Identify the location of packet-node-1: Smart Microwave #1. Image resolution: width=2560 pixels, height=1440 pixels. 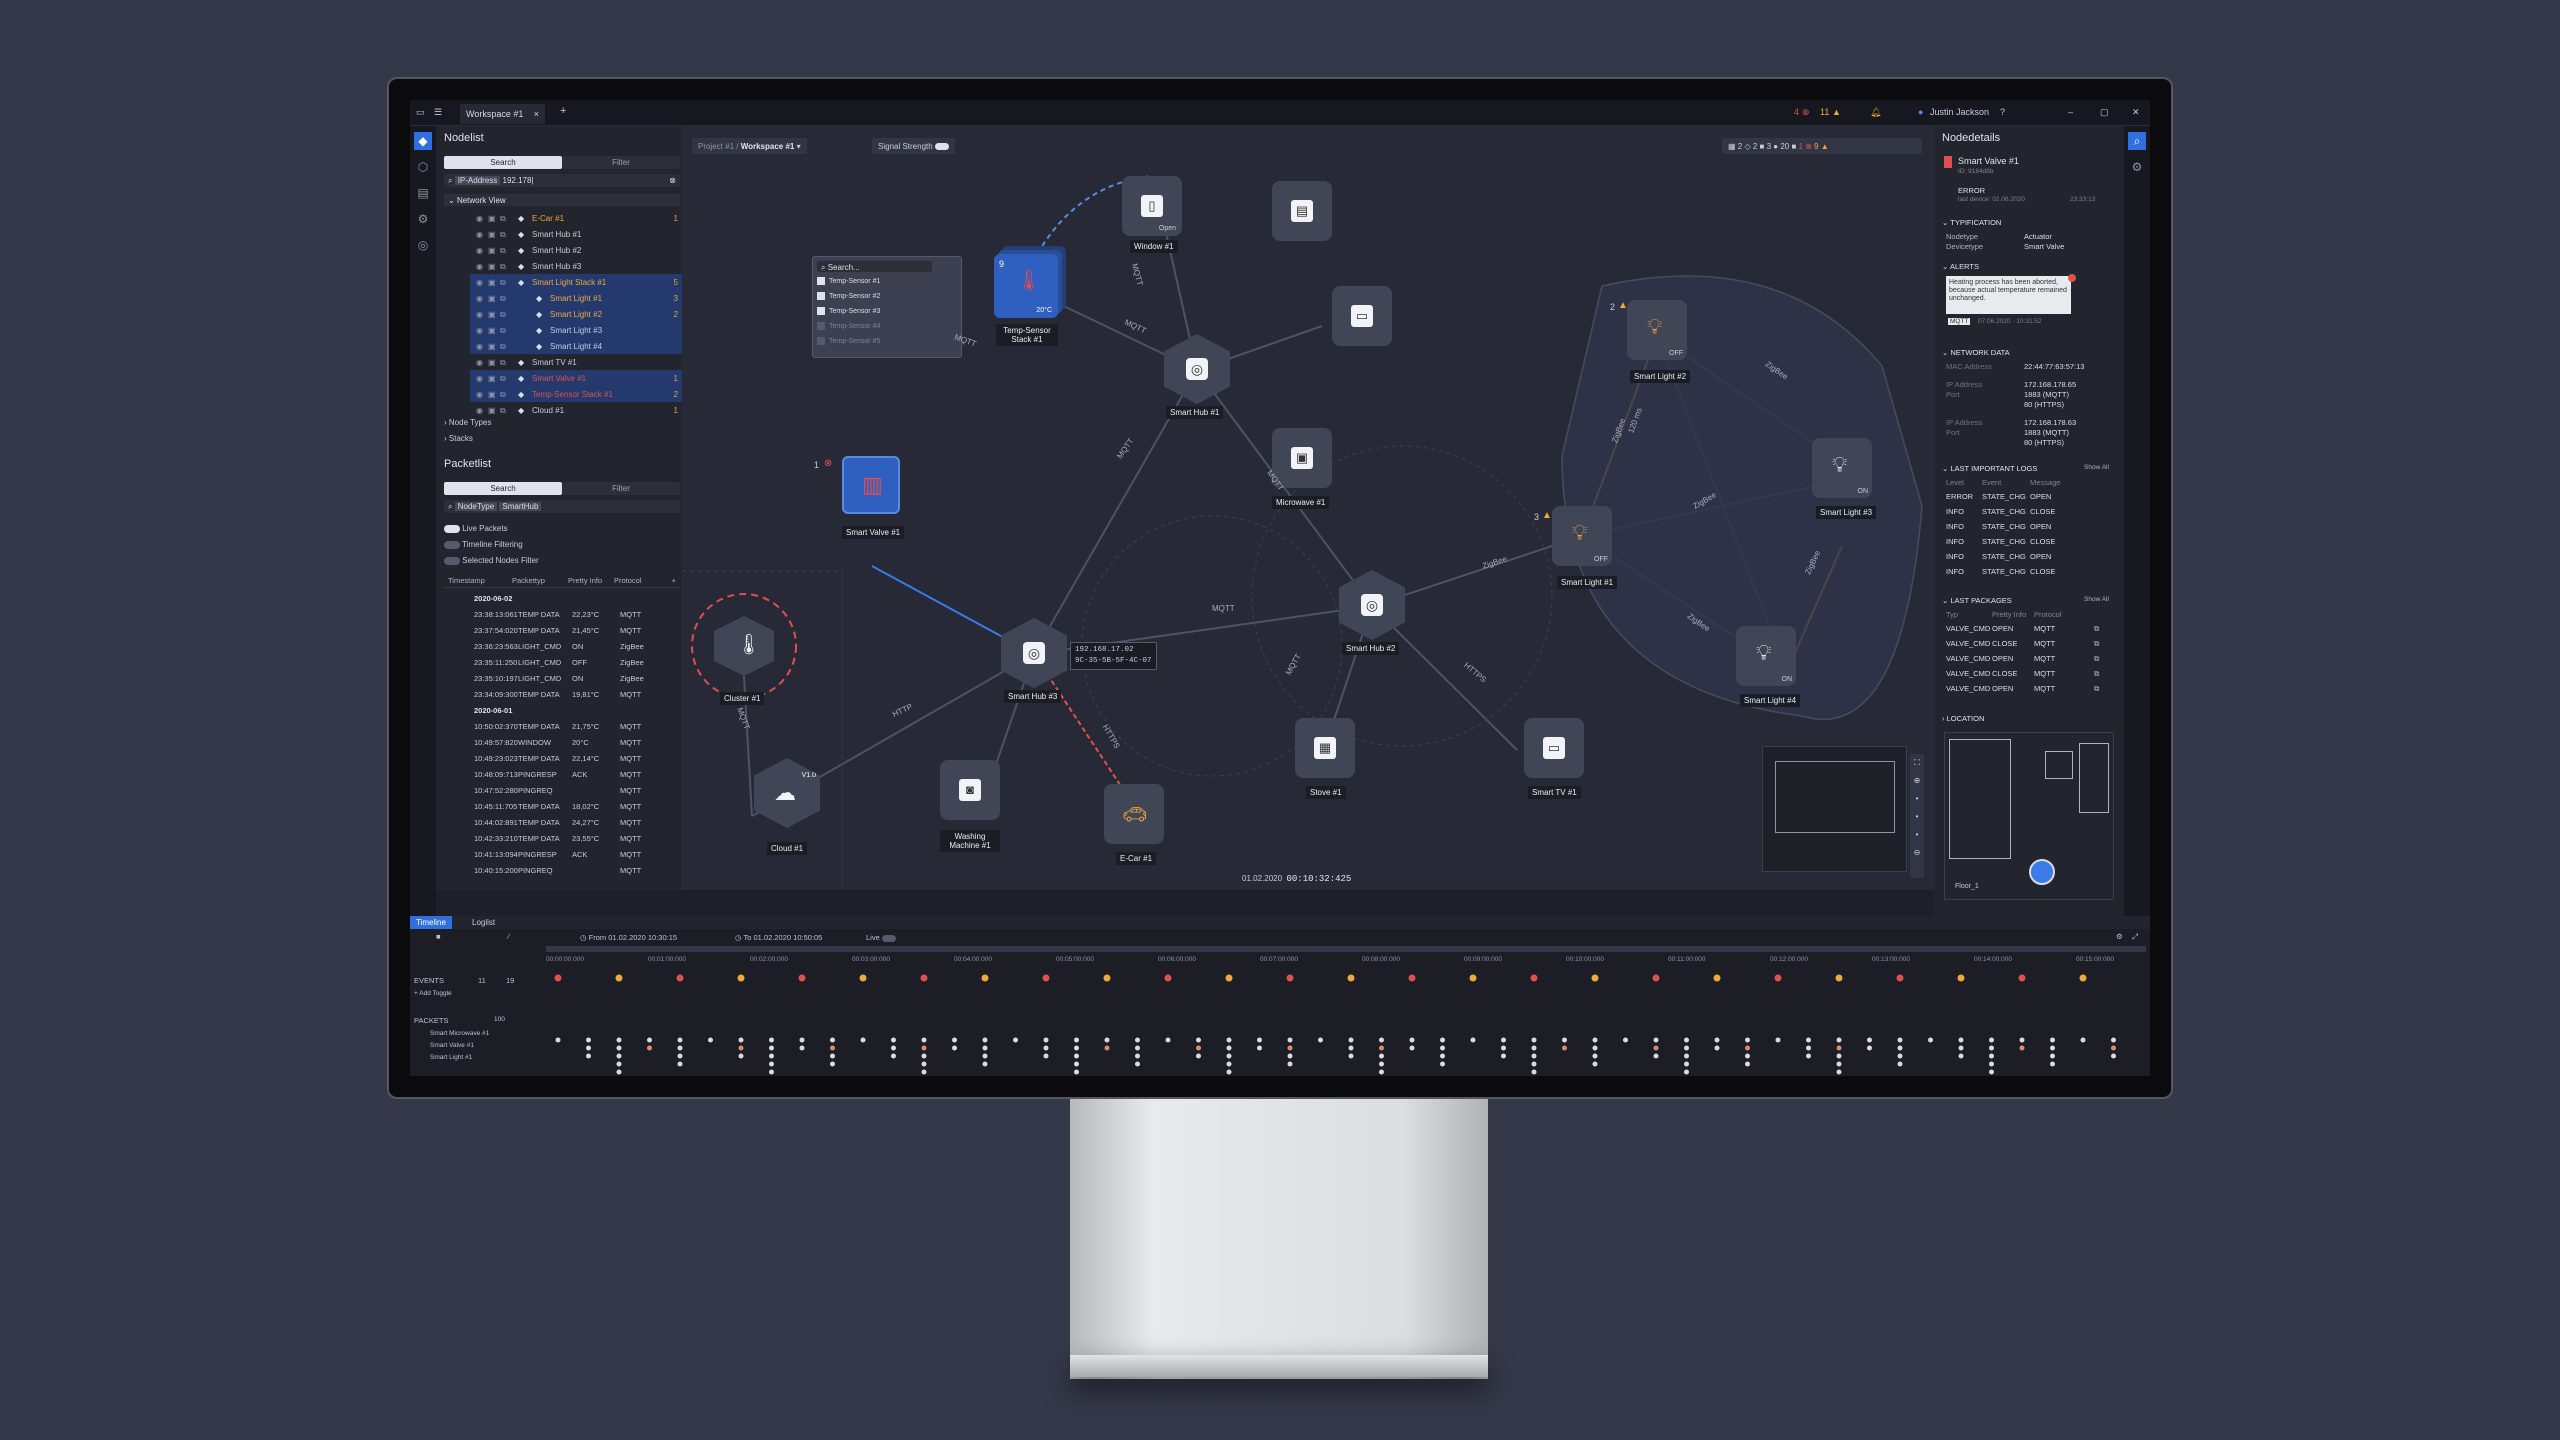
(459, 1033).